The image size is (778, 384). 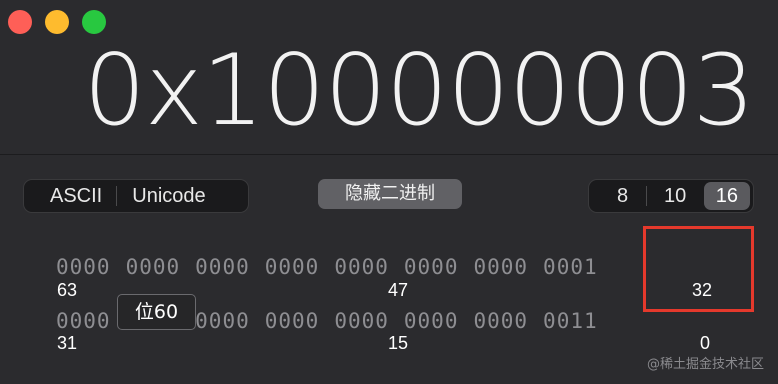 I want to click on bit-position-label: 0, so click(x=705, y=343).